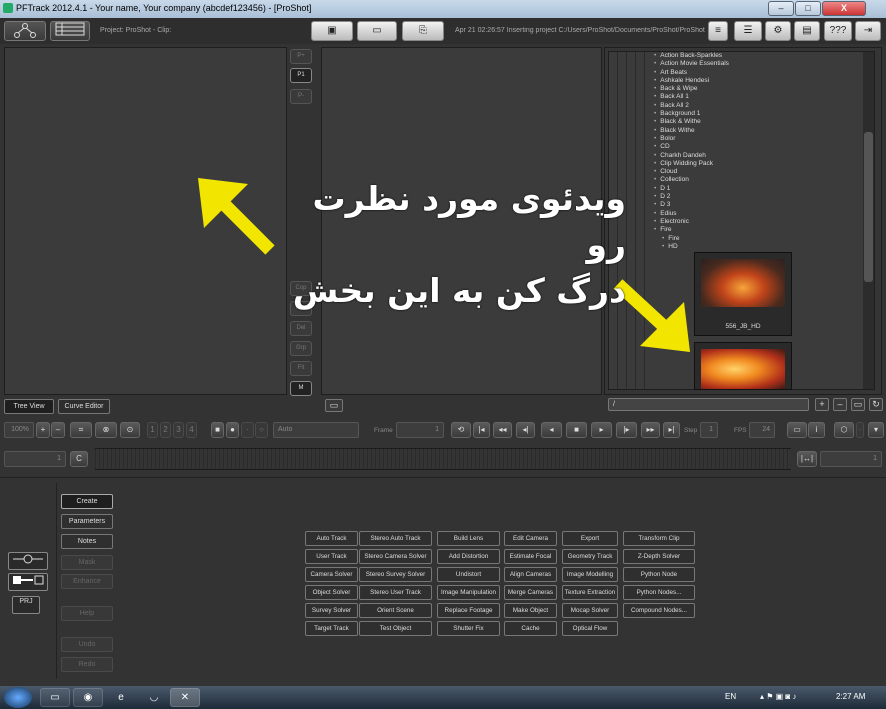  Describe the element at coordinates (26, 605) in the screenshot. I see `project-icon: PRJ` at that location.